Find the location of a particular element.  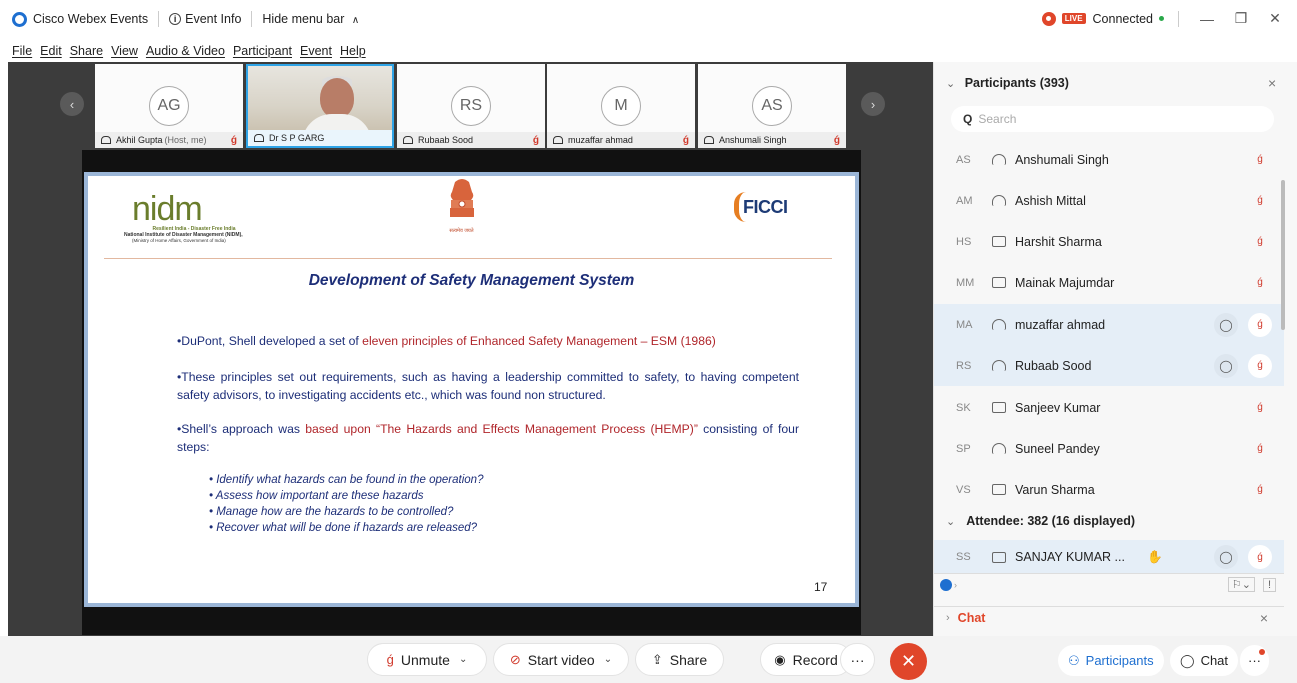

more-options-button: ··· is located at coordinates (857, 659).